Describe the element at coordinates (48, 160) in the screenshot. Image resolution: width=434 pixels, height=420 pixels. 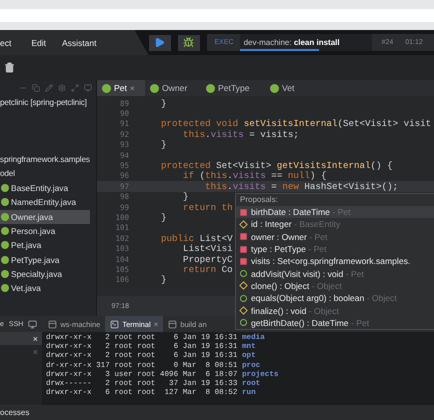
I see `tree-item: springframework.samples` at that location.